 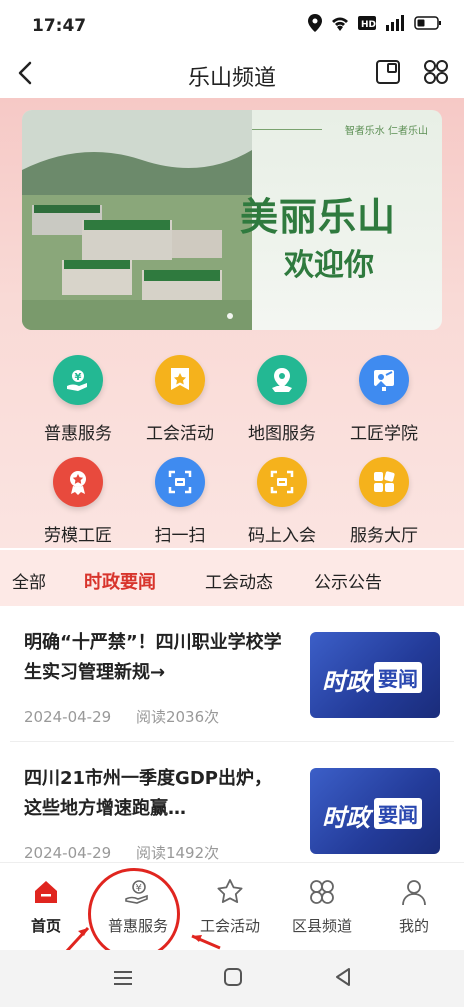 I want to click on apps-icon, so click(x=436, y=72).